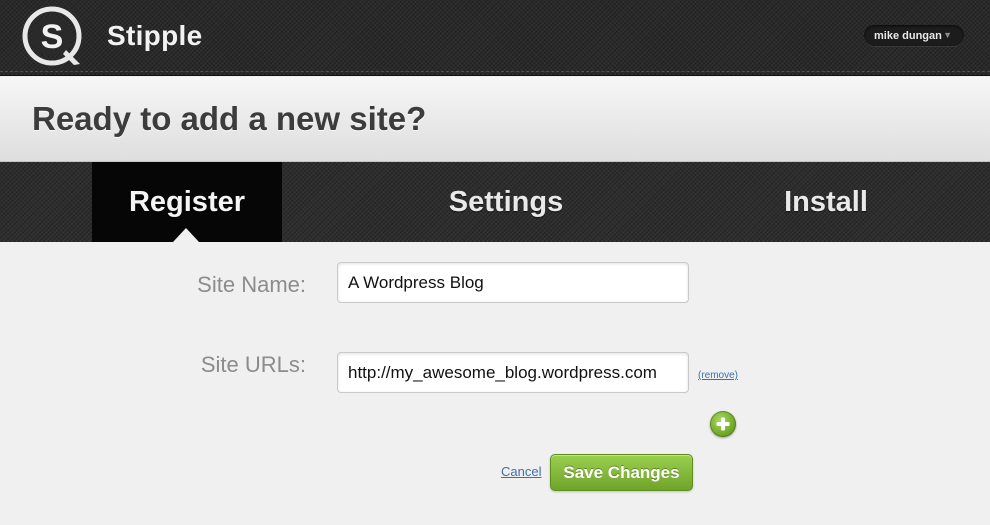 The width and height of the screenshot is (990, 525). I want to click on stipple-logo-icon: S, so click(54, 36).